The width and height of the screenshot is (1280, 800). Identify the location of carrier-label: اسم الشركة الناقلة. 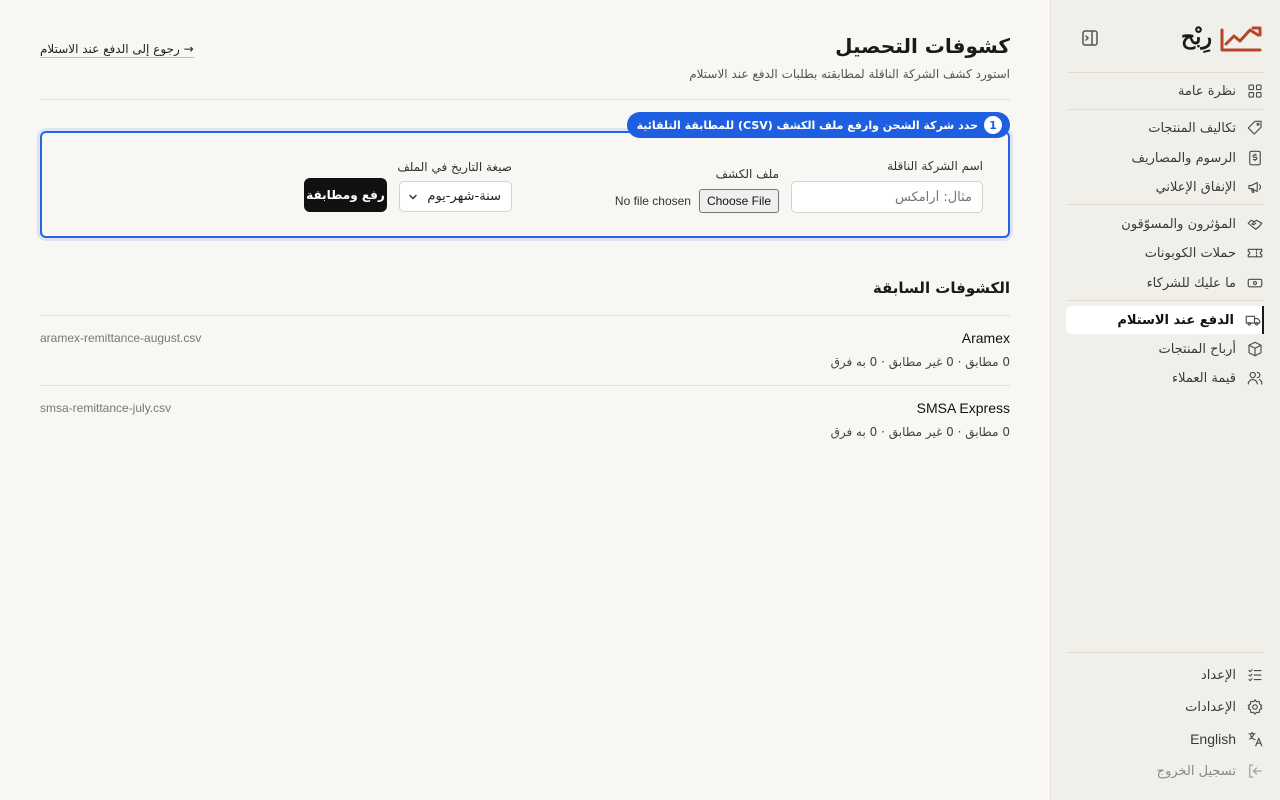
(935, 166).